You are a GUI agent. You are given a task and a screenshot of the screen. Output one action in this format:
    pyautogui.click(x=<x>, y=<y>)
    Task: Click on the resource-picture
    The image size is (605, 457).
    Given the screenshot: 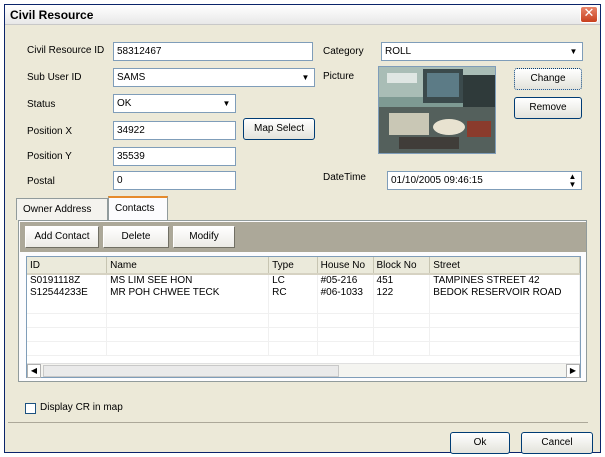 What is the action you would take?
    pyautogui.click(x=437, y=110)
    